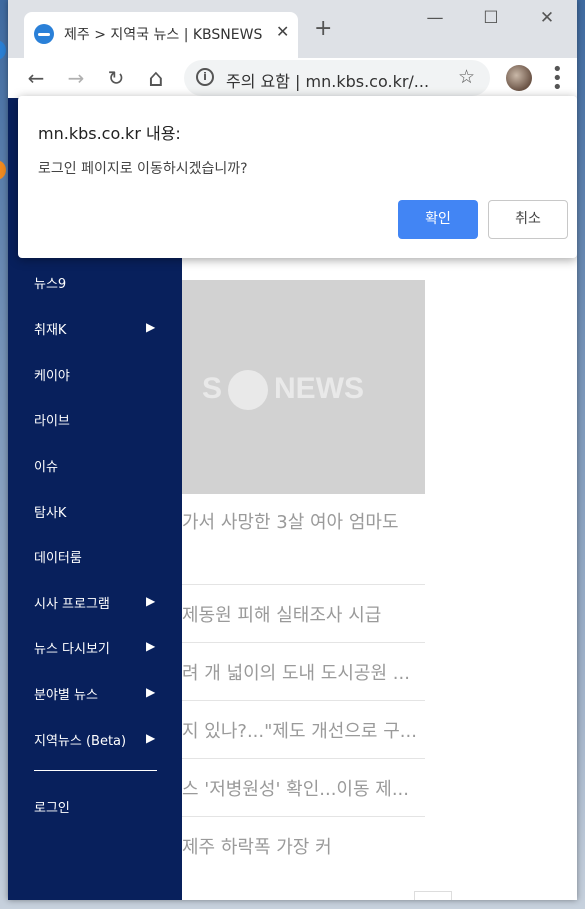  Describe the element at coordinates (433, 895) in the screenshot. I see `page-control` at that location.